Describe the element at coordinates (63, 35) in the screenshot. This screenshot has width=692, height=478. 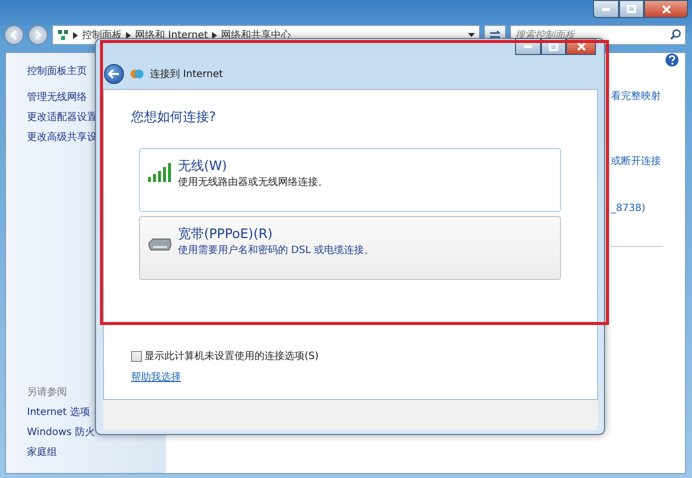
I see `network-icon` at that location.